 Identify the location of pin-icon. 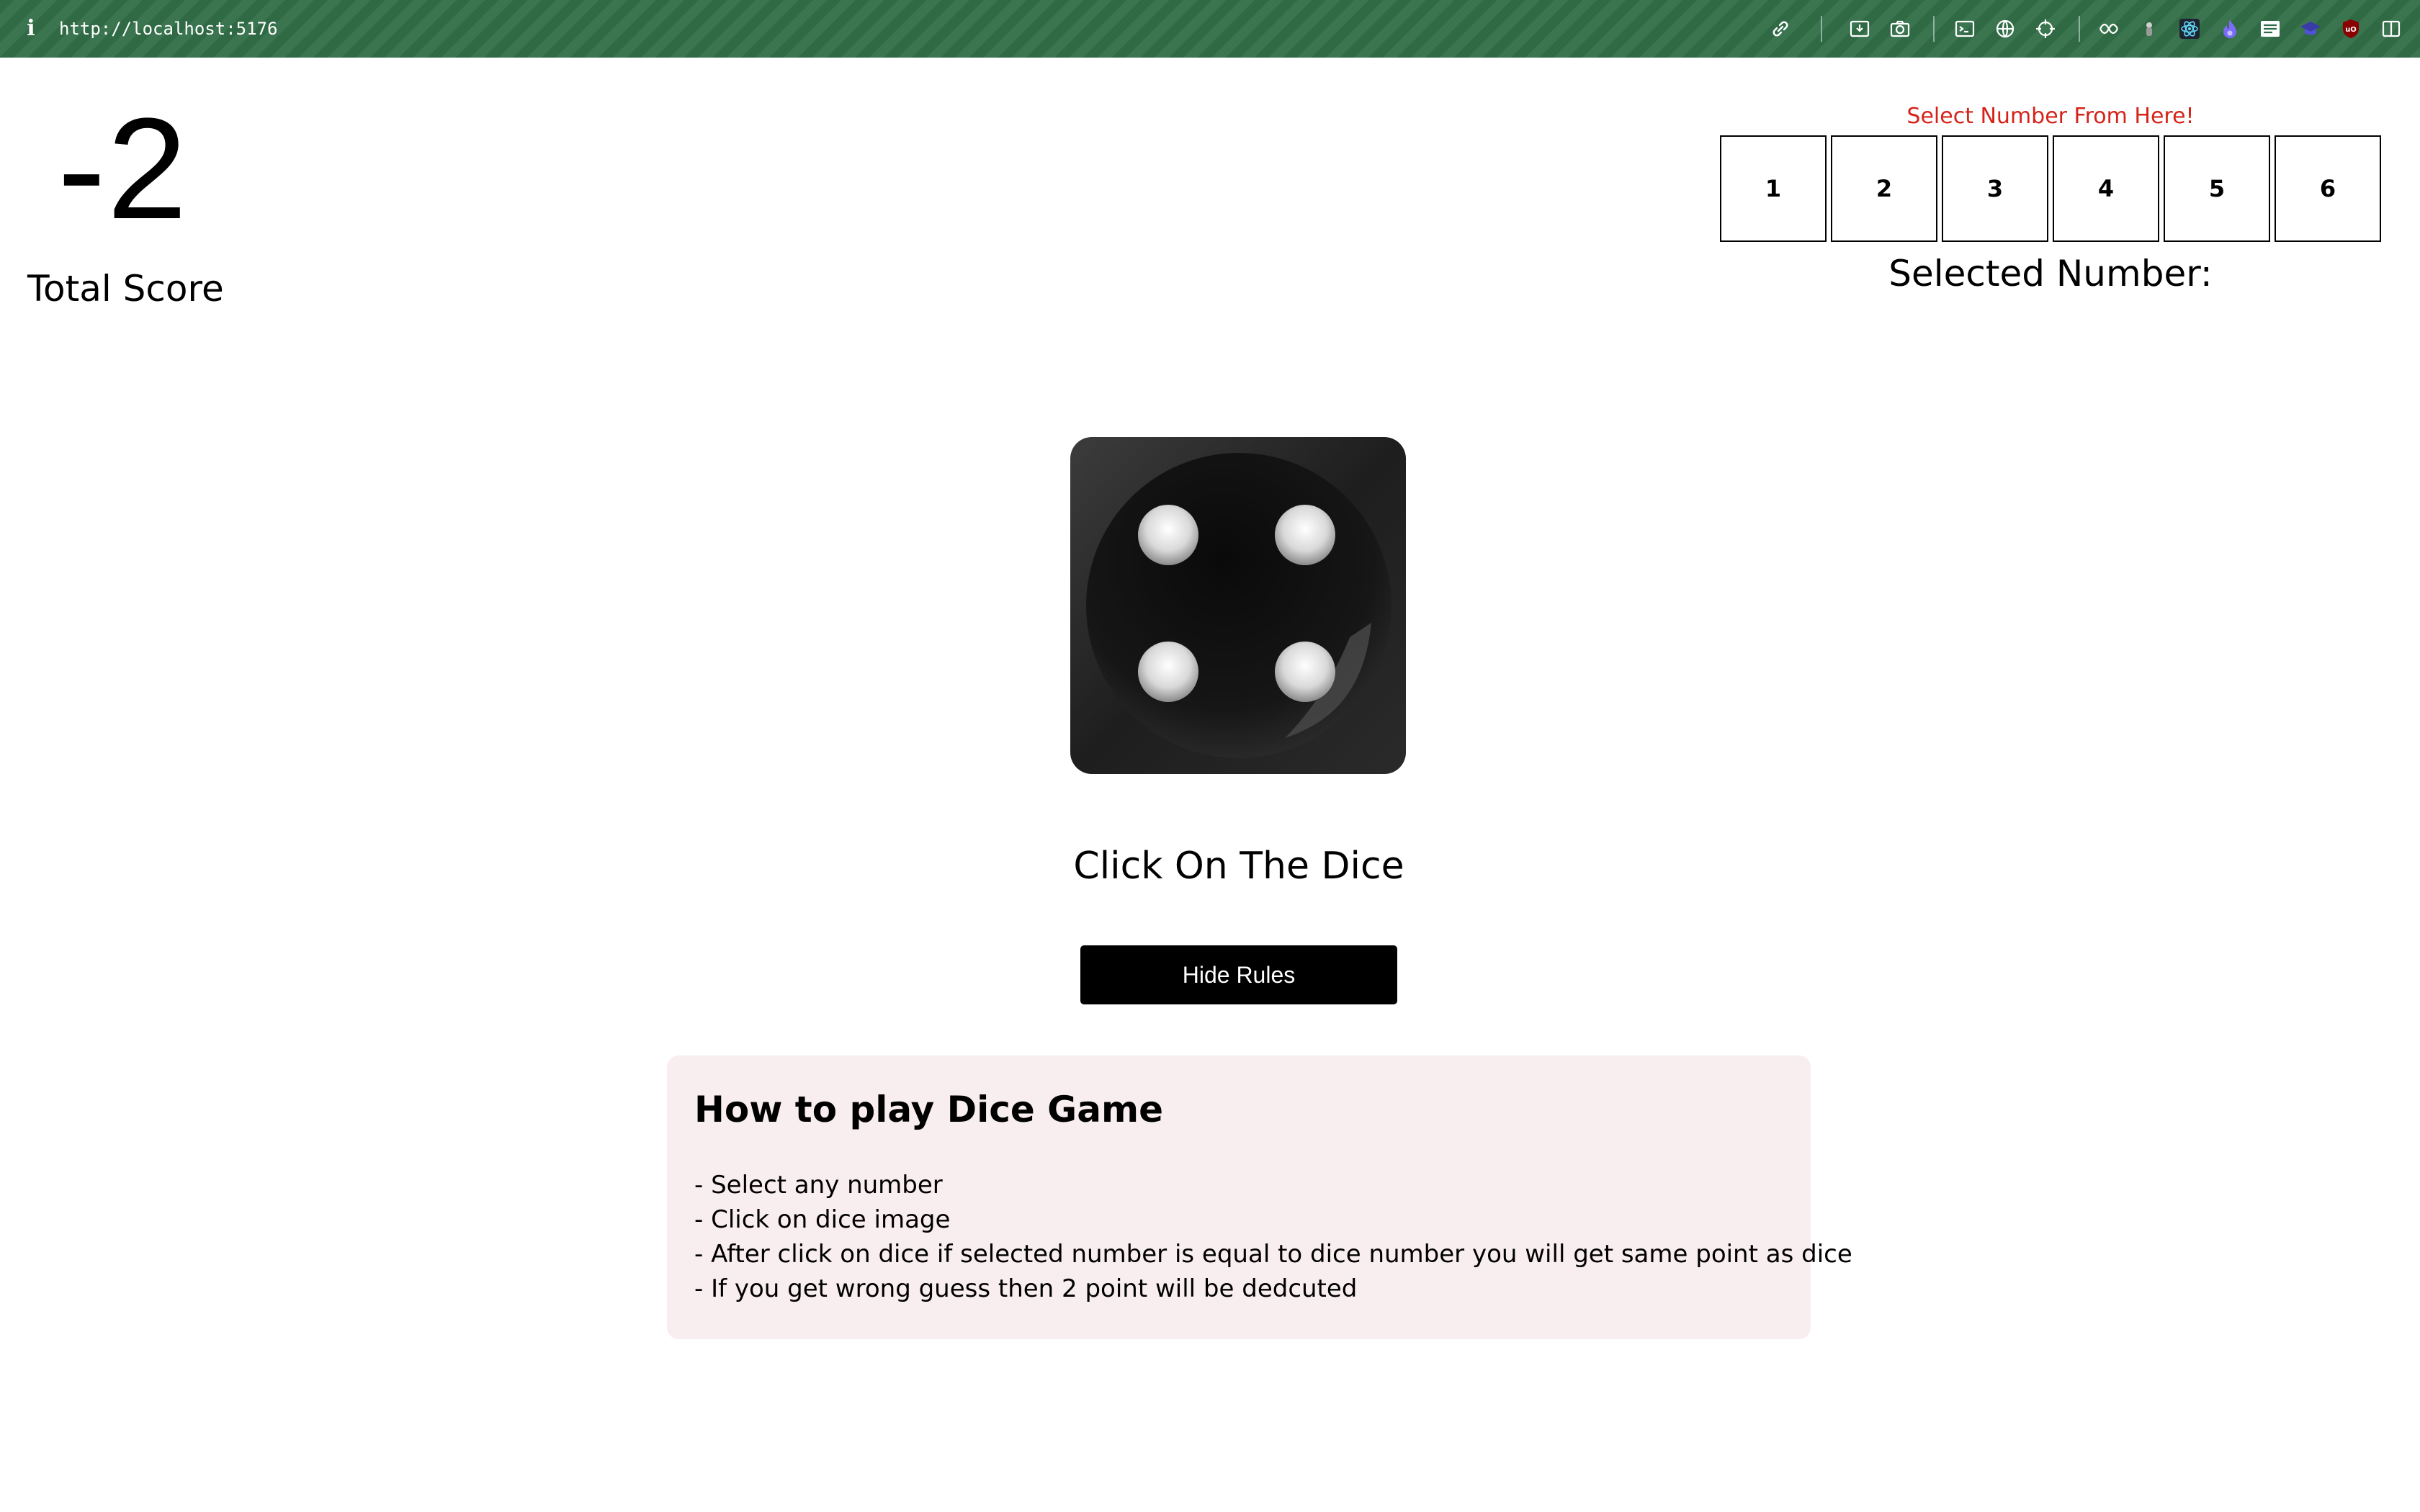
(2149, 29).